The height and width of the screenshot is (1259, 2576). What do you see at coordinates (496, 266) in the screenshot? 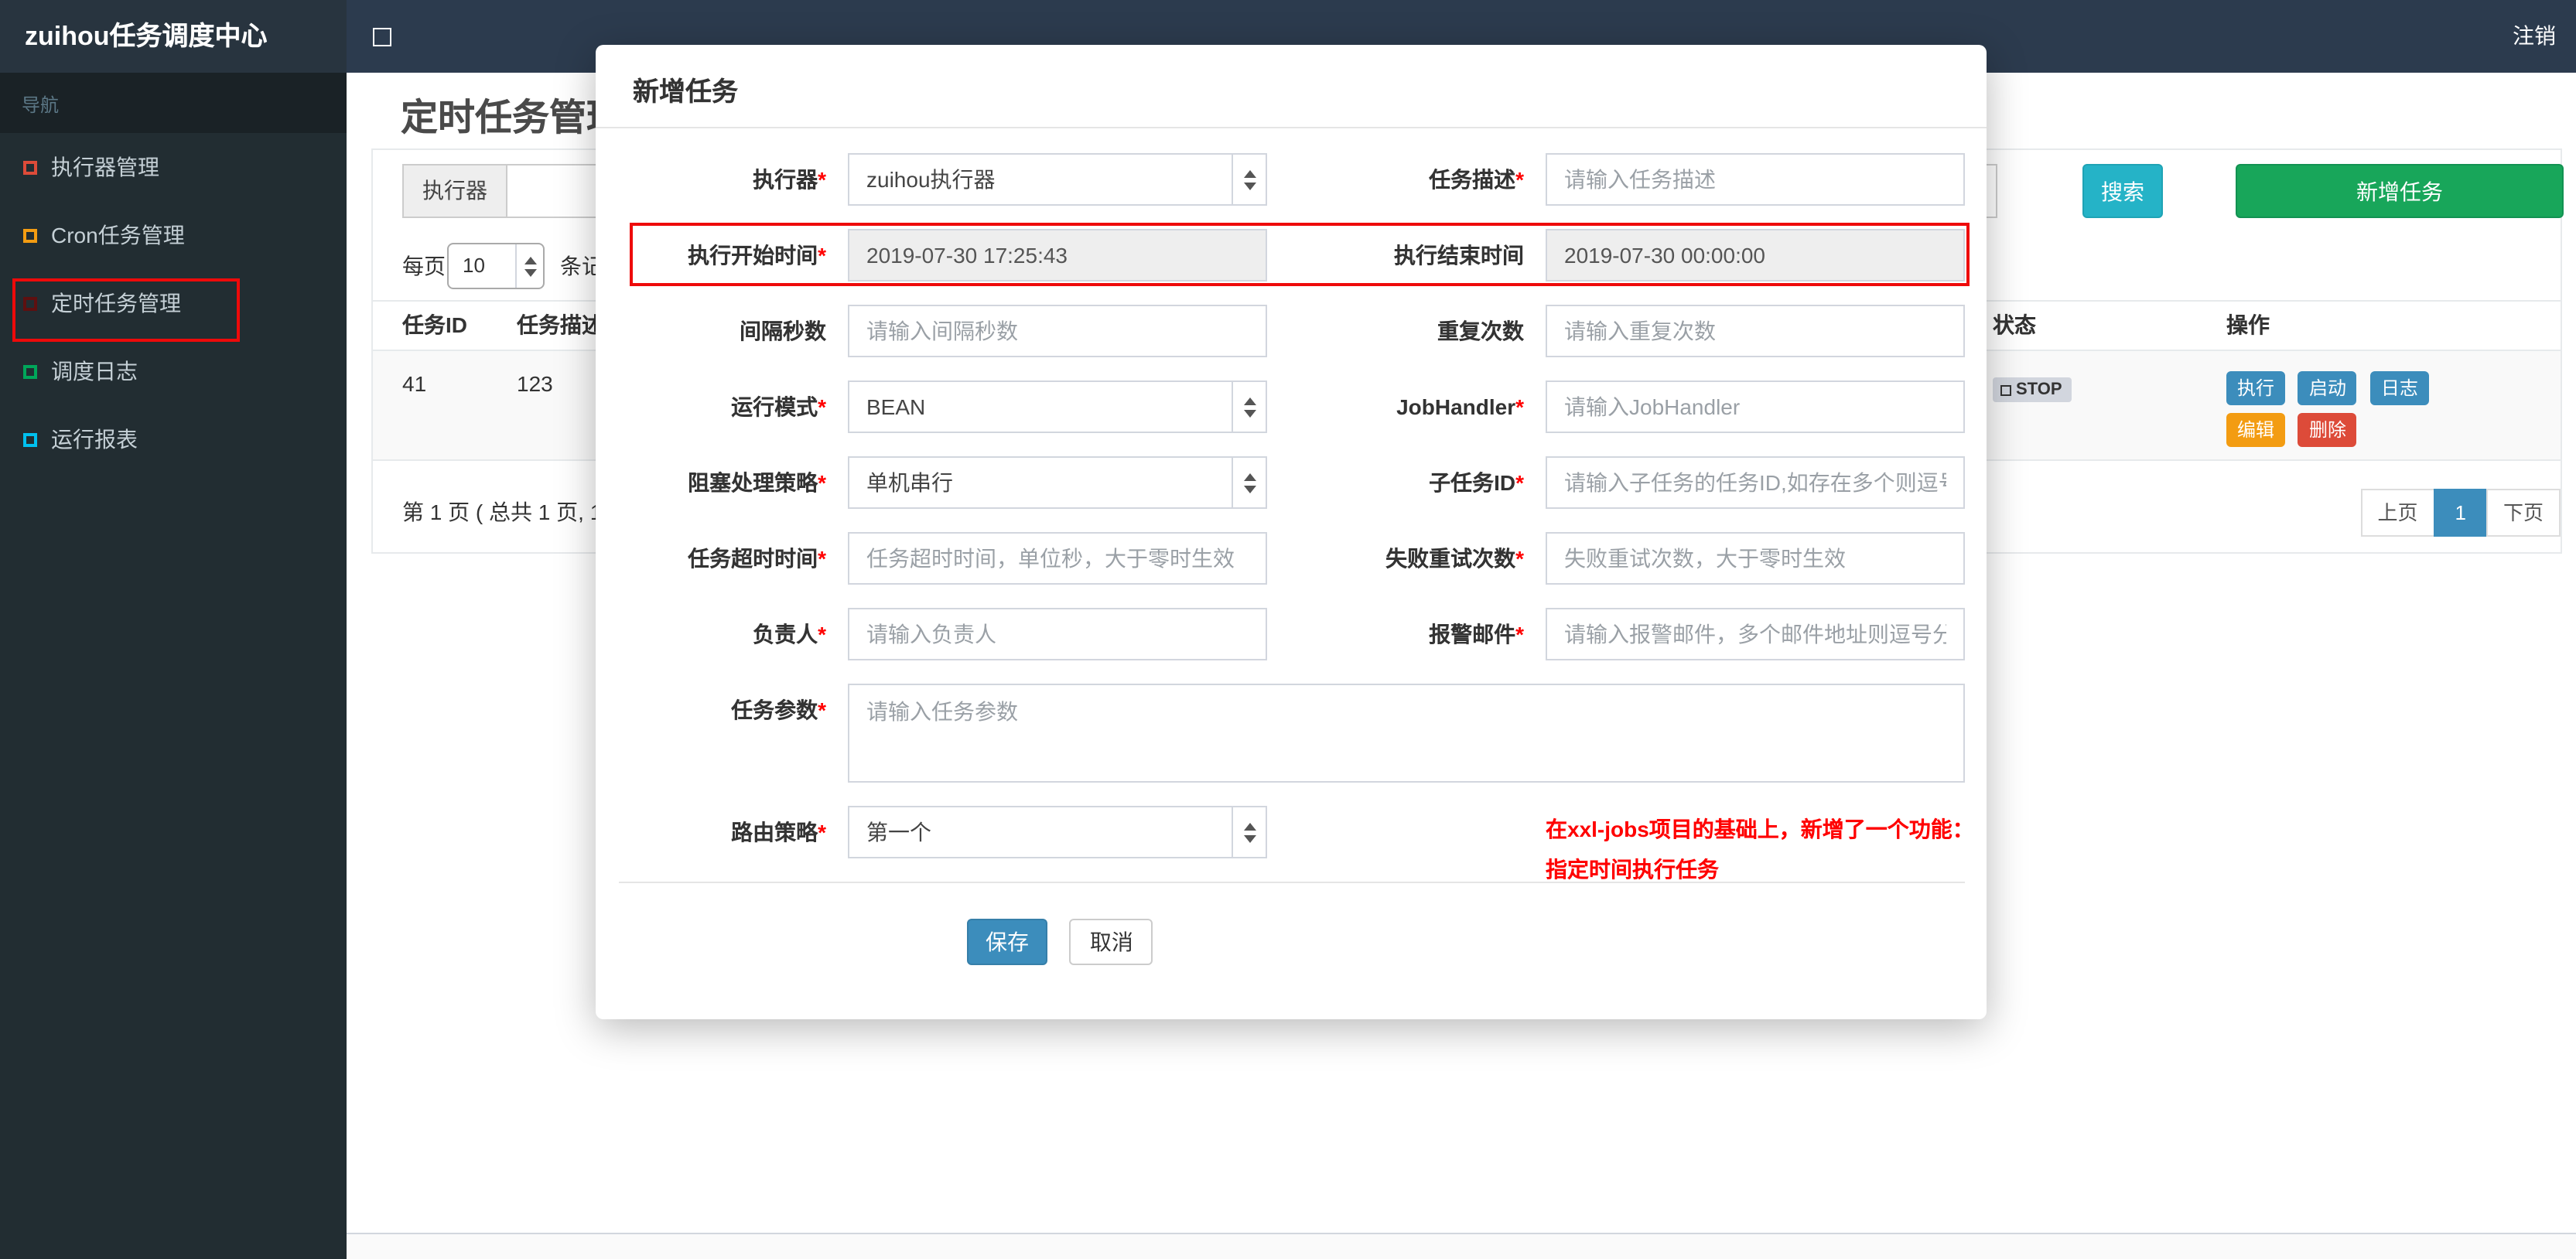
I see `per-page-select: 10` at bounding box center [496, 266].